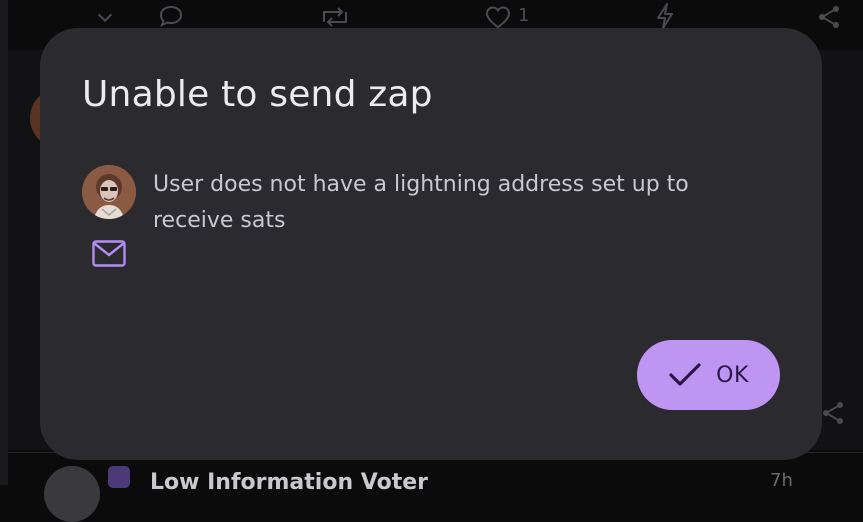 The height and width of the screenshot is (522, 863). Describe the element at coordinates (72, 494) in the screenshot. I see `bottom-post-avatar` at that location.